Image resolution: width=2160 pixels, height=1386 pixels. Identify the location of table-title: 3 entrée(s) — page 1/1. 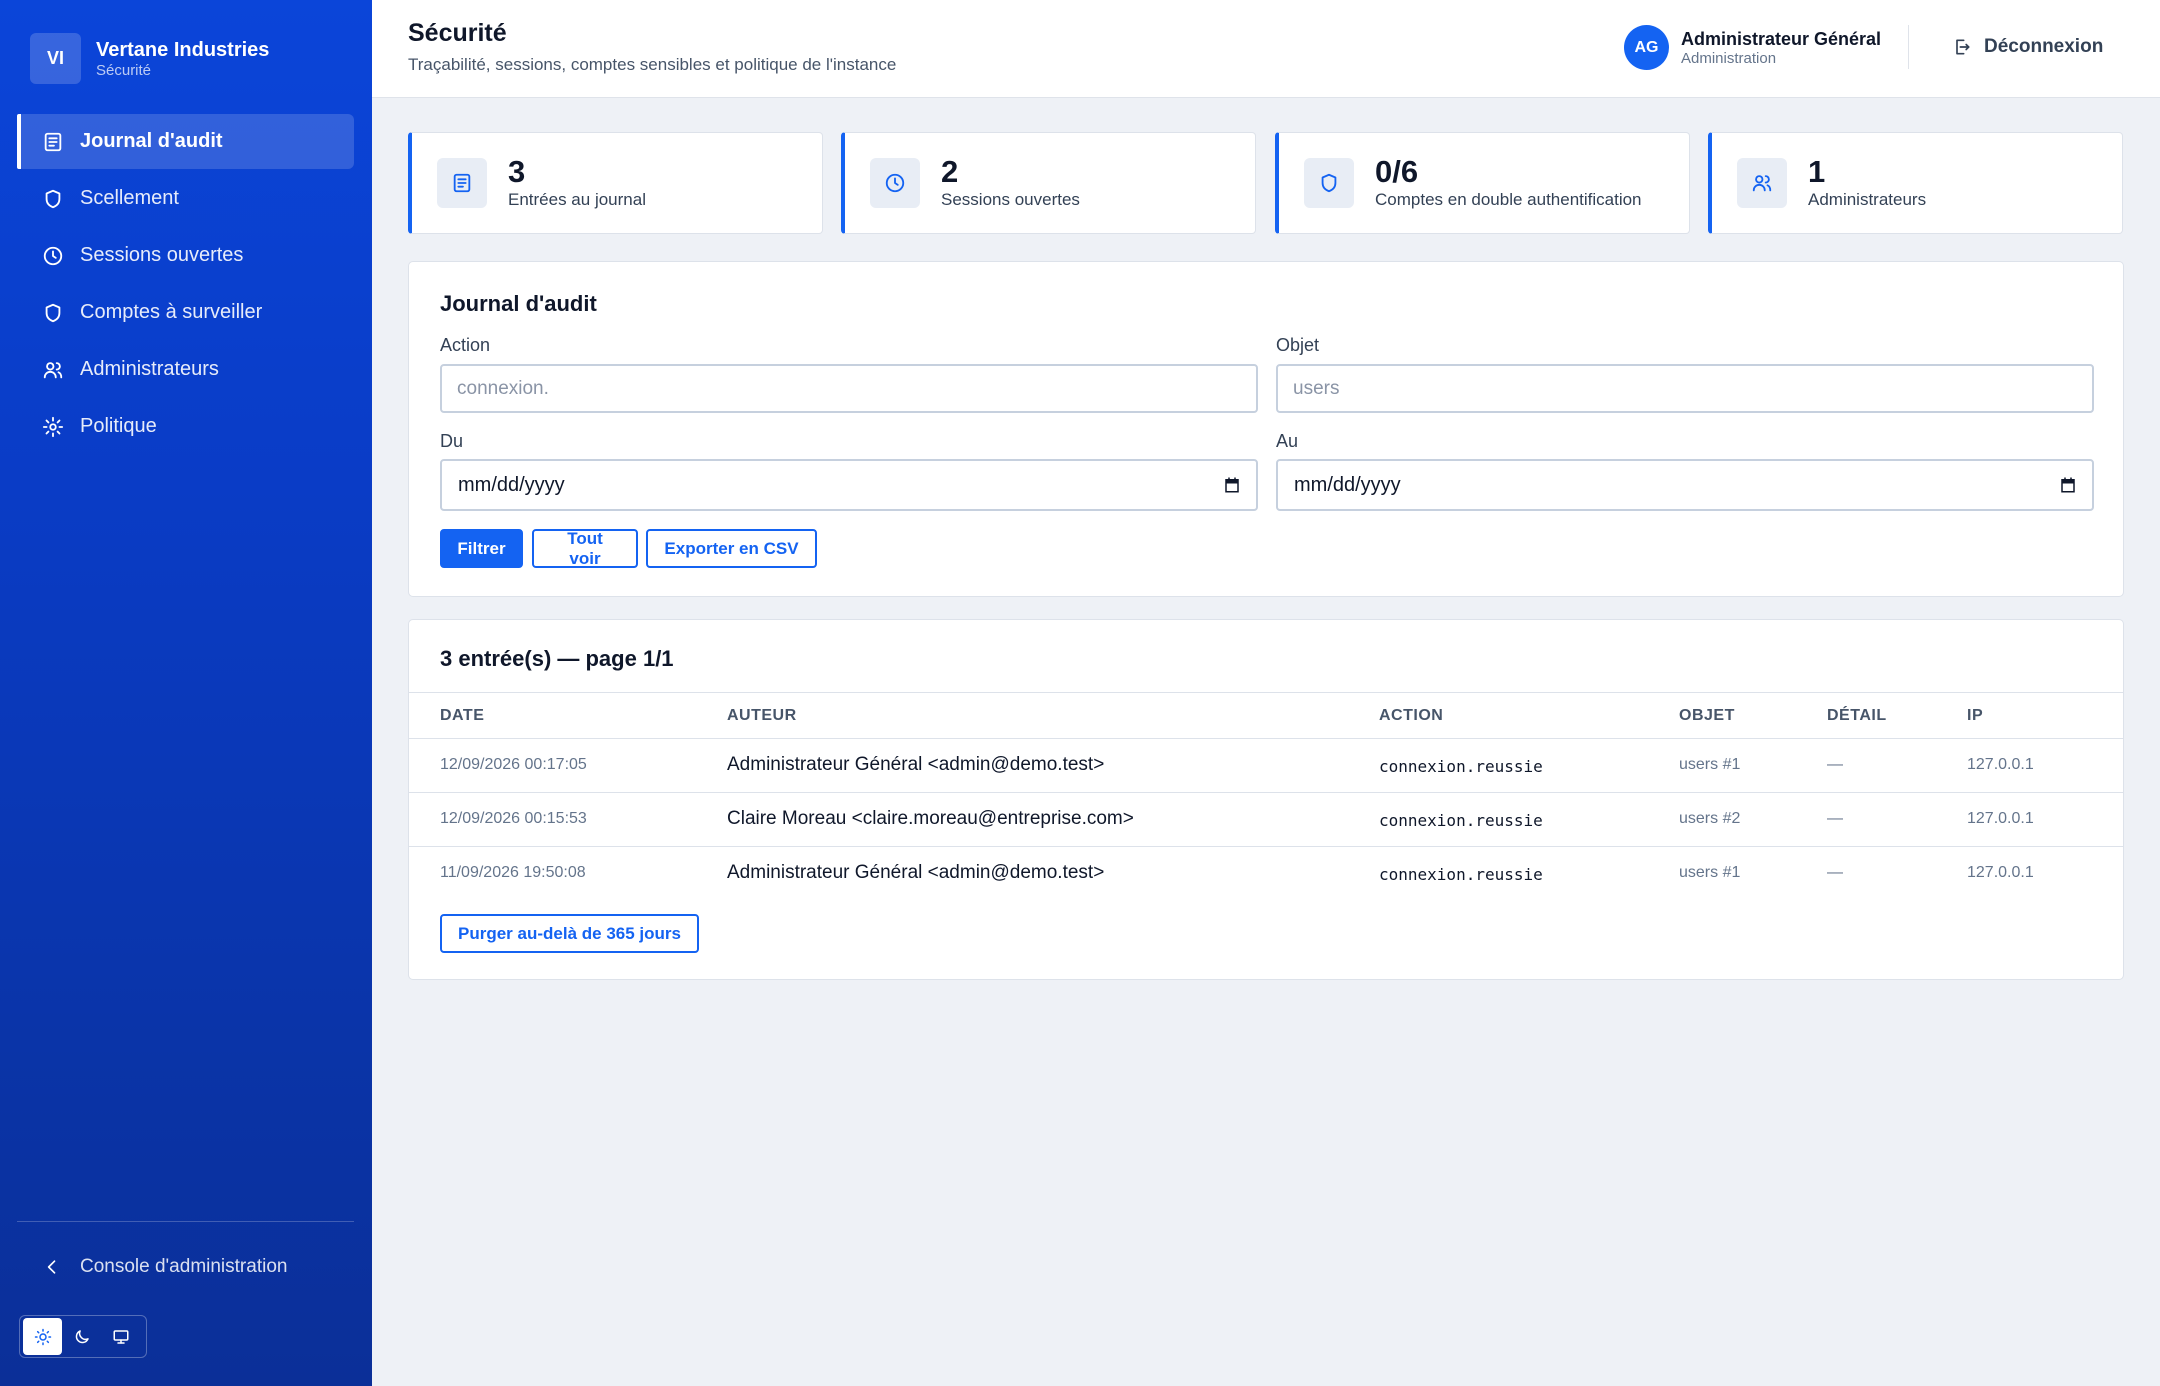
(557, 658).